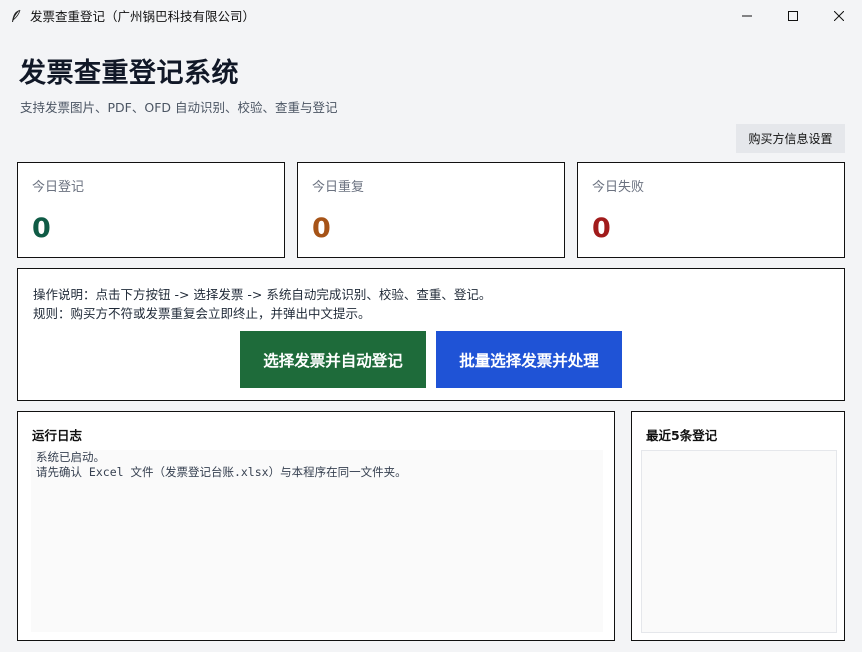 The height and width of the screenshot is (652, 862). I want to click on rule-line: 规则：购买方不符或发票重复会立即终止，并弹出中文提示。, so click(202, 313).